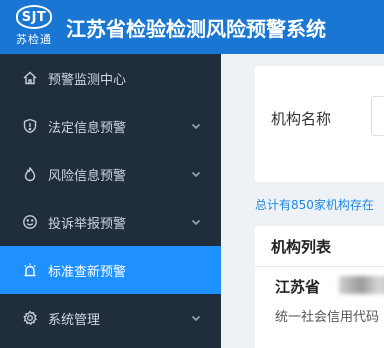 The image size is (384, 348). Describe the element at coordinates (301, 119) in the screenshot. I see `org-name-label: 机构名称` at that location.